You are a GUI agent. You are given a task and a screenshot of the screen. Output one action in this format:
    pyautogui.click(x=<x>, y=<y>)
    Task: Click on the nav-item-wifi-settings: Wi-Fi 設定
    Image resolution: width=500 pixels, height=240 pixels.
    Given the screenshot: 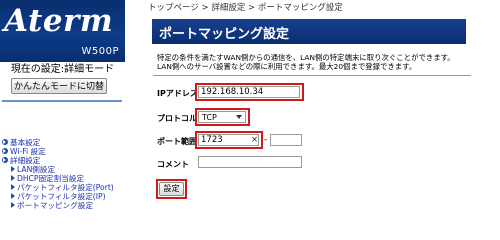 What is the action you would take?
    pyautogui.click(x=62, y=151)
    